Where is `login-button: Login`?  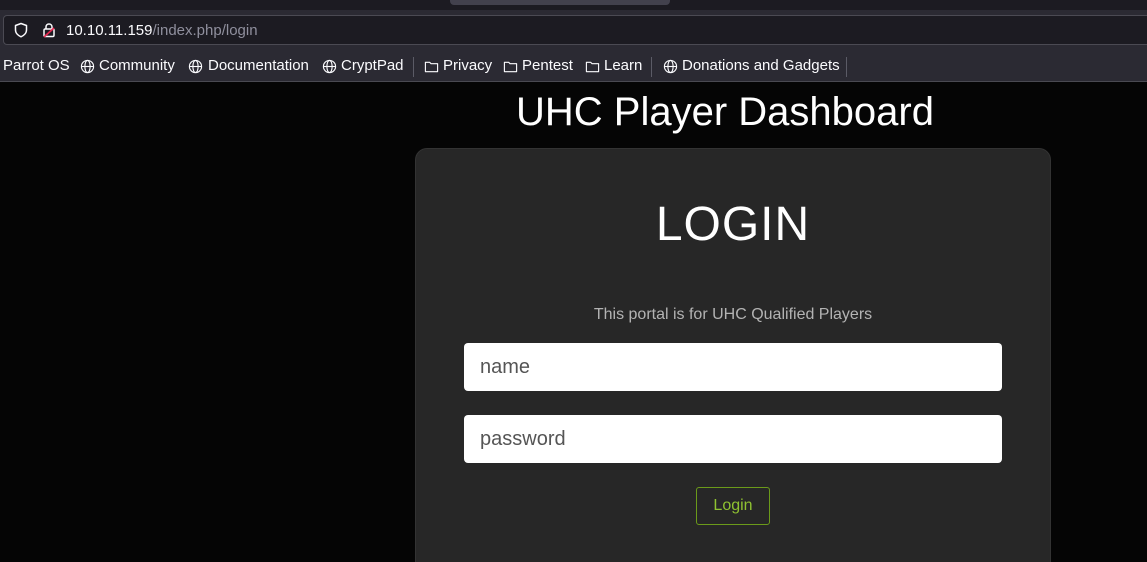
login-button: Login is located at coordinates (733, 506).